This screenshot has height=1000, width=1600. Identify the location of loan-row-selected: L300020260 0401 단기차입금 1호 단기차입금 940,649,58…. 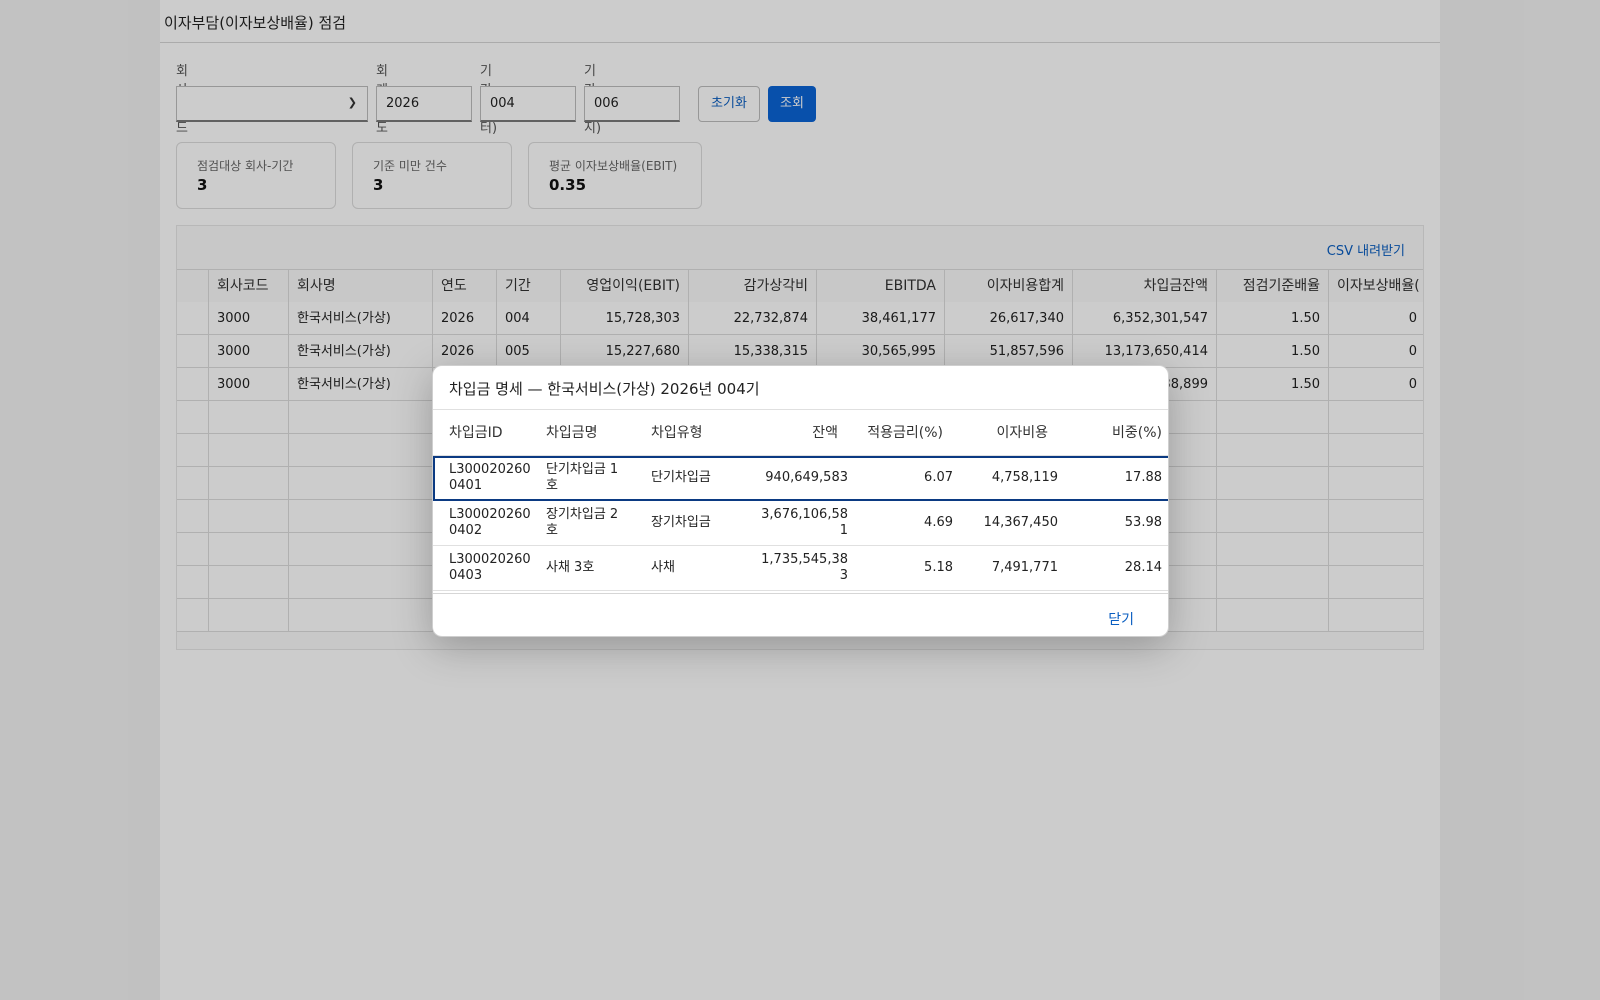
(800, 478).